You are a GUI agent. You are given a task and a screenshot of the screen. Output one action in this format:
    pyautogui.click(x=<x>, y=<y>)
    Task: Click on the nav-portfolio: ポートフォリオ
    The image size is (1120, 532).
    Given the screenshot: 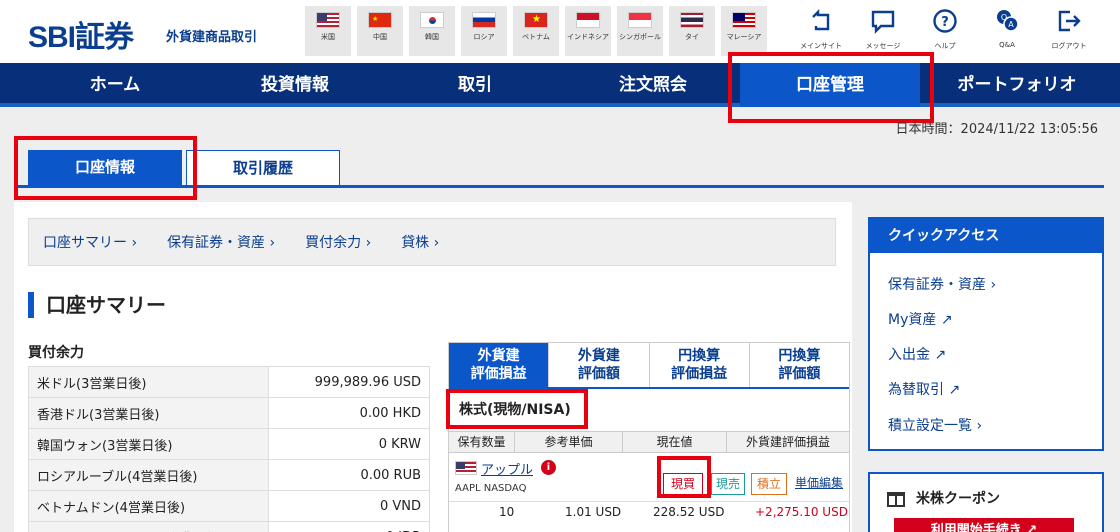 What is the action you would take?
    pyautogui.click(x=1017, y=85)
    